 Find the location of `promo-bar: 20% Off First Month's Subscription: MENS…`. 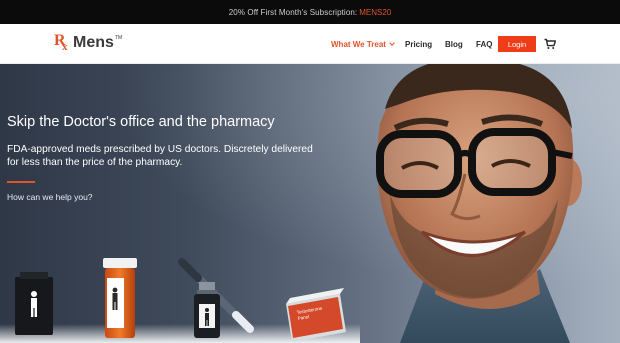

promo-bar: 20% Off First Month's Subscription: MENS… is located at coordinates (310, 12).